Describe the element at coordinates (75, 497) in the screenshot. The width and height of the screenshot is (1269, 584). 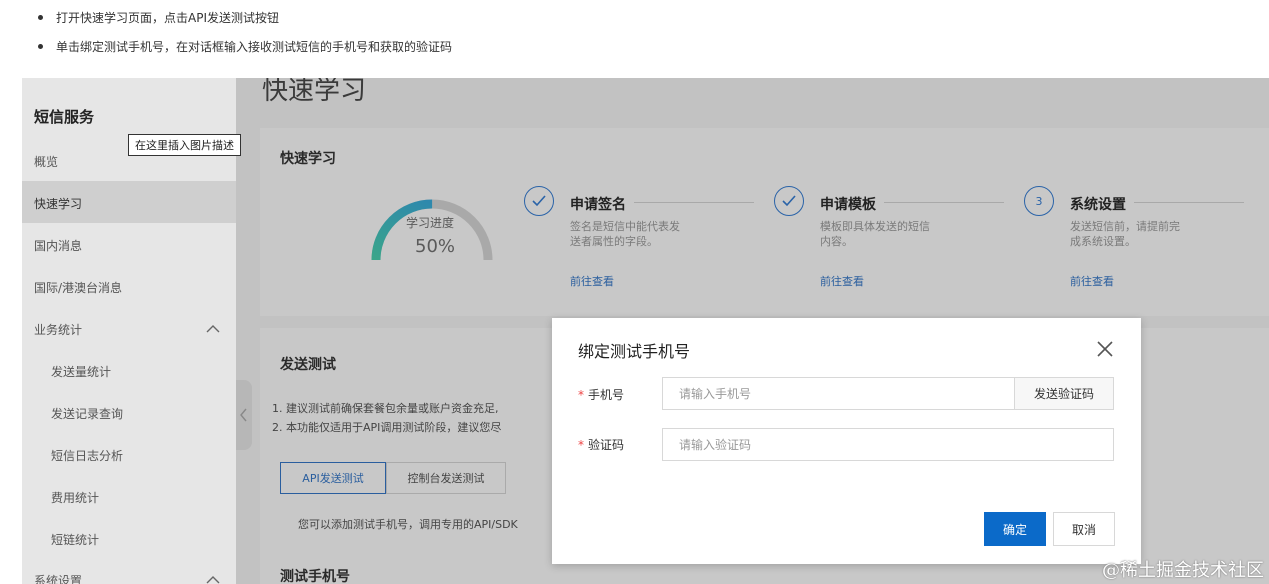
I see `sidebar-item-cost-stats: 费用统计` at that location.